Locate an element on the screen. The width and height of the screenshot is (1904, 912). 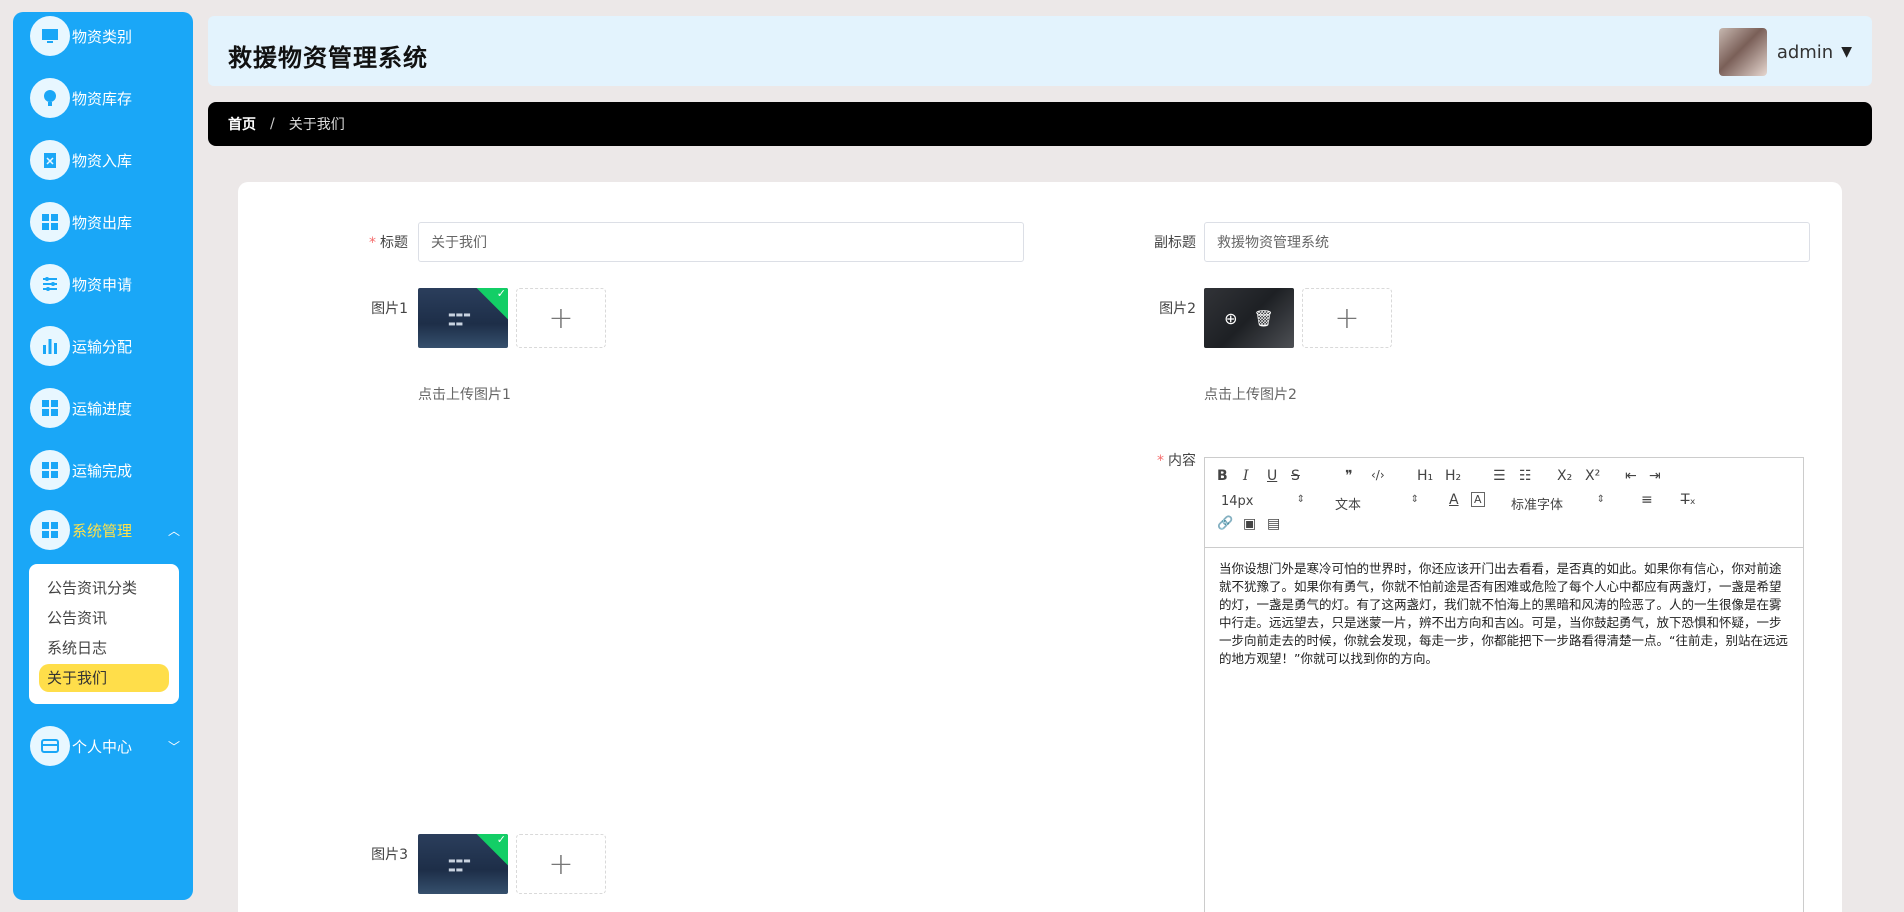
breadcrumb-home: 首页 is located at coordinates (242, 124).